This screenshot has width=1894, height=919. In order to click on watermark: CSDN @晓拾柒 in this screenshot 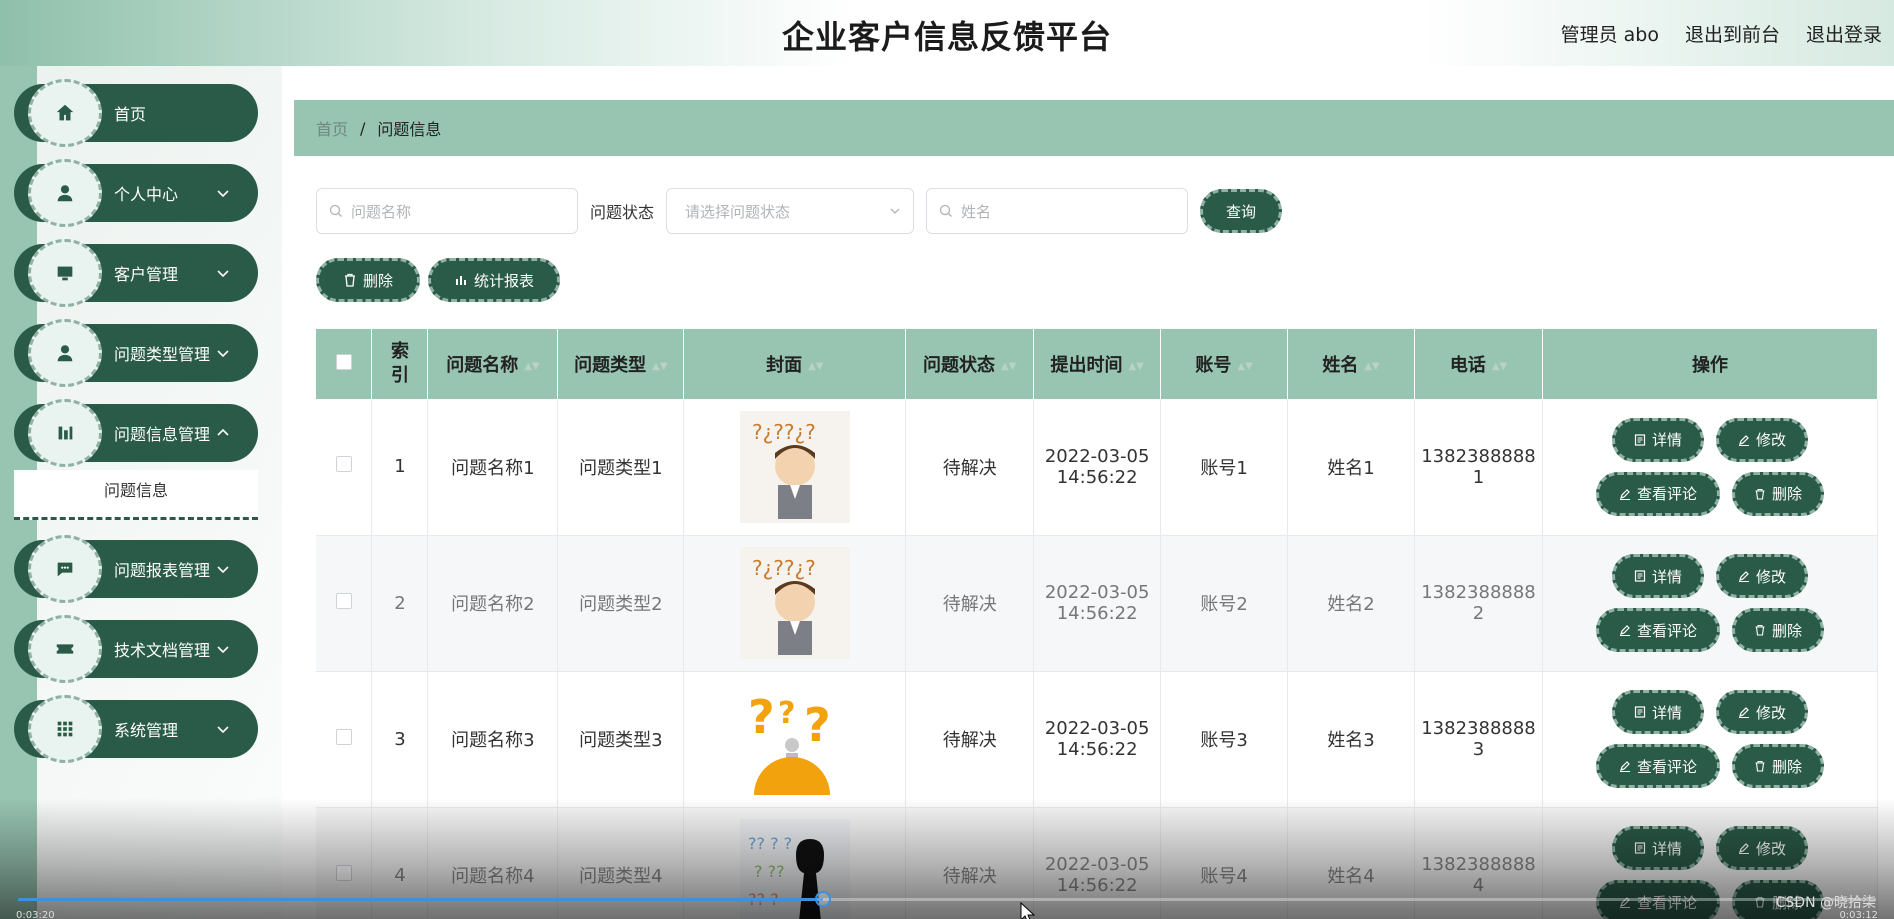, I will do `click(1825, 903)`.